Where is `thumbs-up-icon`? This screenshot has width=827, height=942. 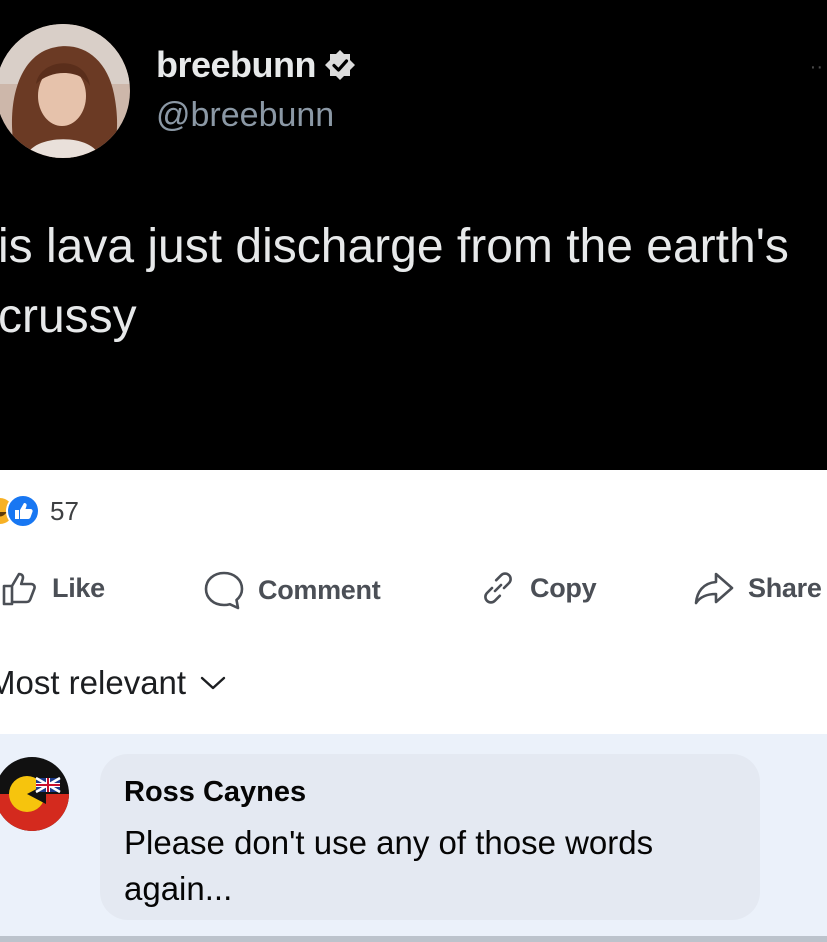 thumbs-up-icon is located at coordinates (19, 589).